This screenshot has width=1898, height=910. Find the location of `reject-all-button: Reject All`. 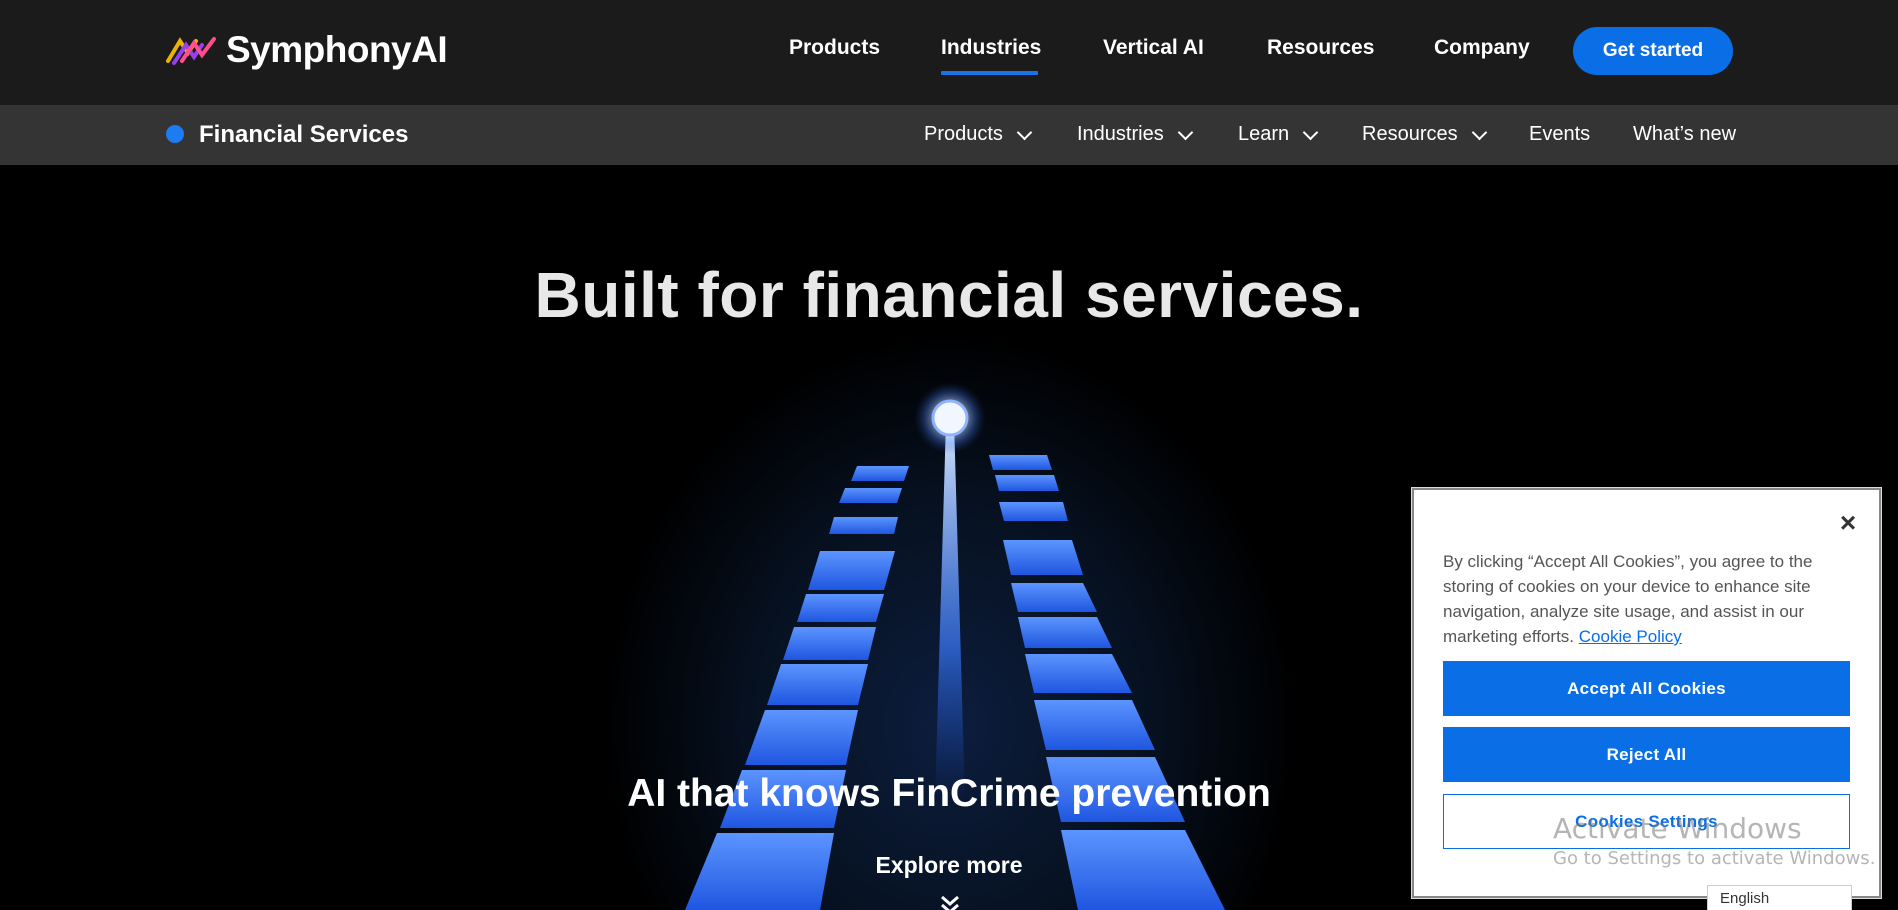

reject-all-button: Reject All is located at coordinates (1646, 754).